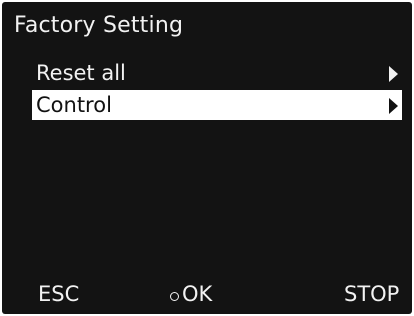  I want to click on menu-item-reset-all: Reset all, so click(217, 73).